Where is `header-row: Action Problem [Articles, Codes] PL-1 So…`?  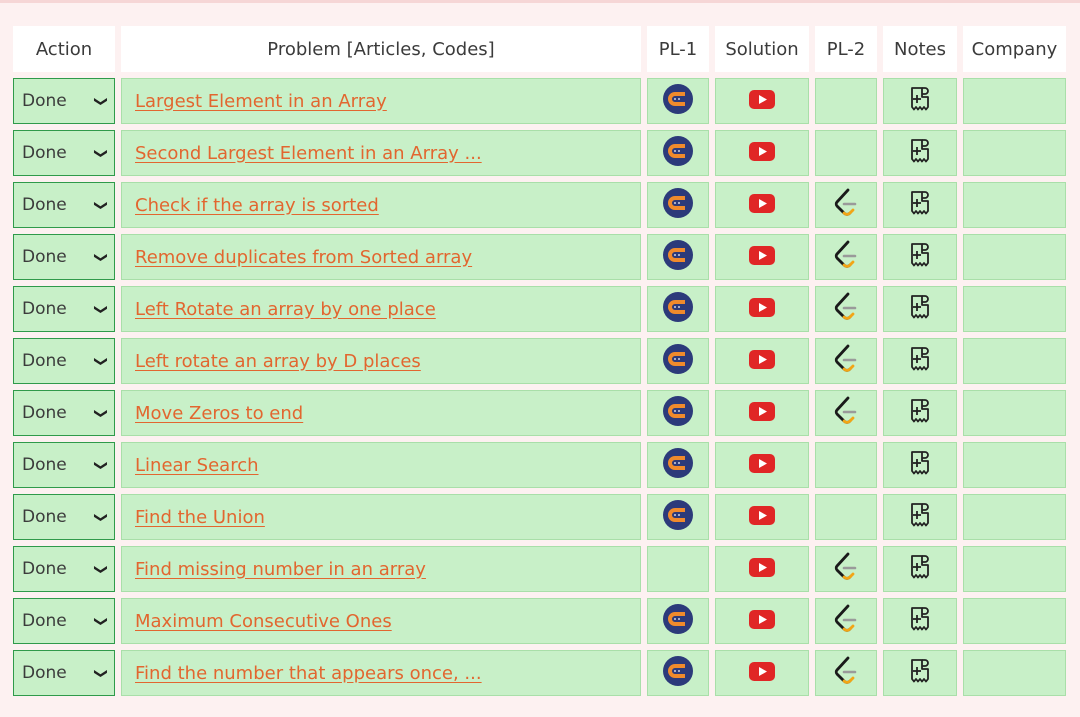 header-row: Action Problem [Articles, Codes] PL-1 So… is located at coordinates (539, 49).